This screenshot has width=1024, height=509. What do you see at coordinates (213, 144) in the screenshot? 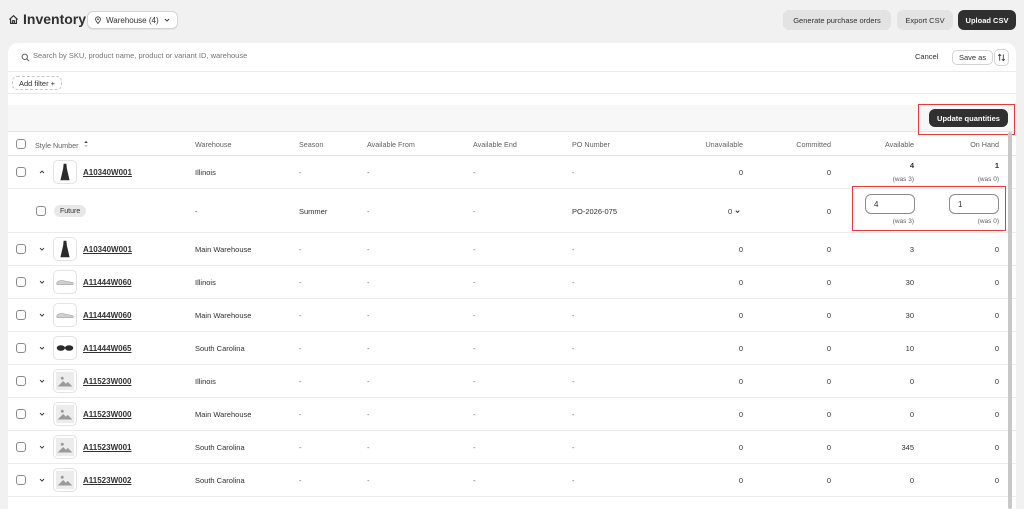
I see `column-warehouse: Warehouse` at bounding box center [213, 144].